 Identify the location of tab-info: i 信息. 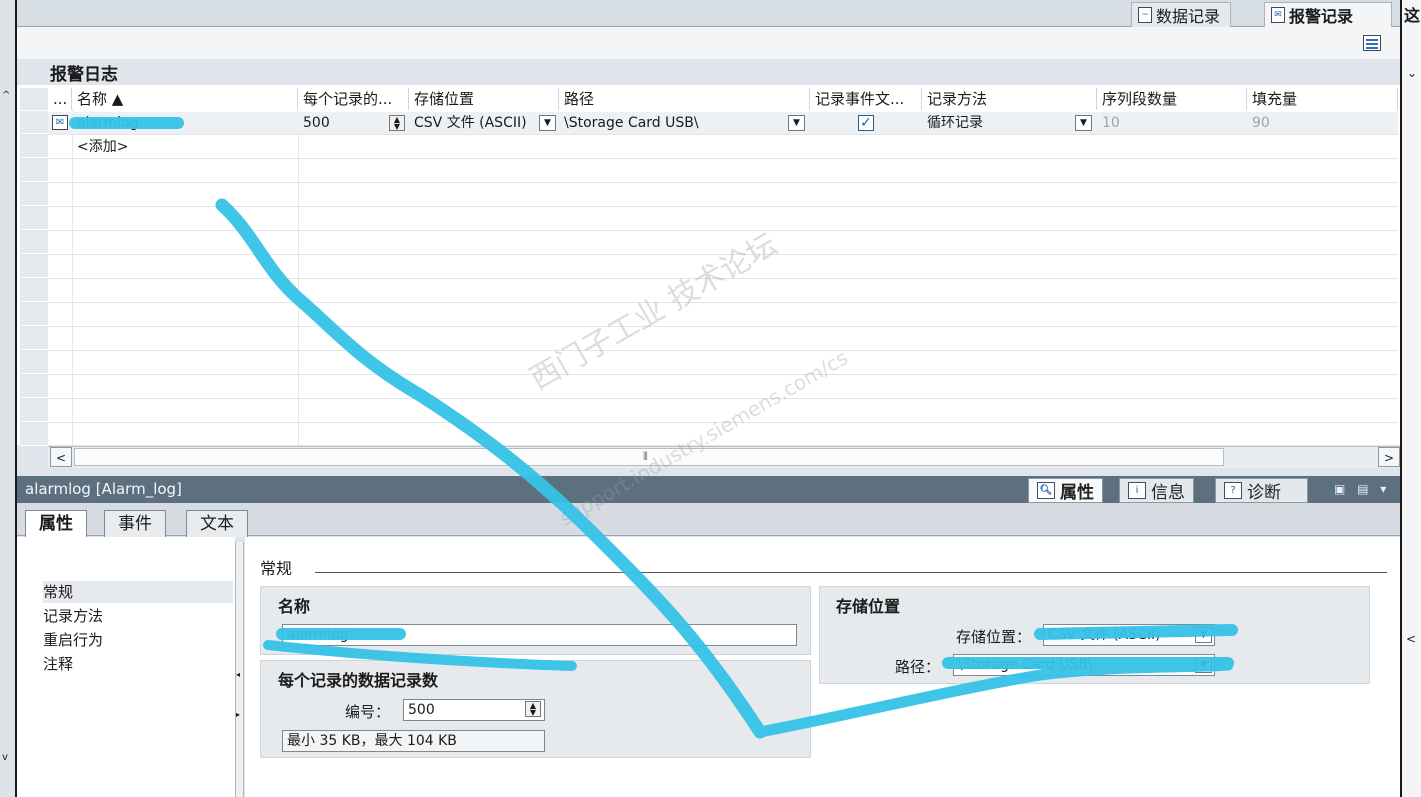
(1156, 490).